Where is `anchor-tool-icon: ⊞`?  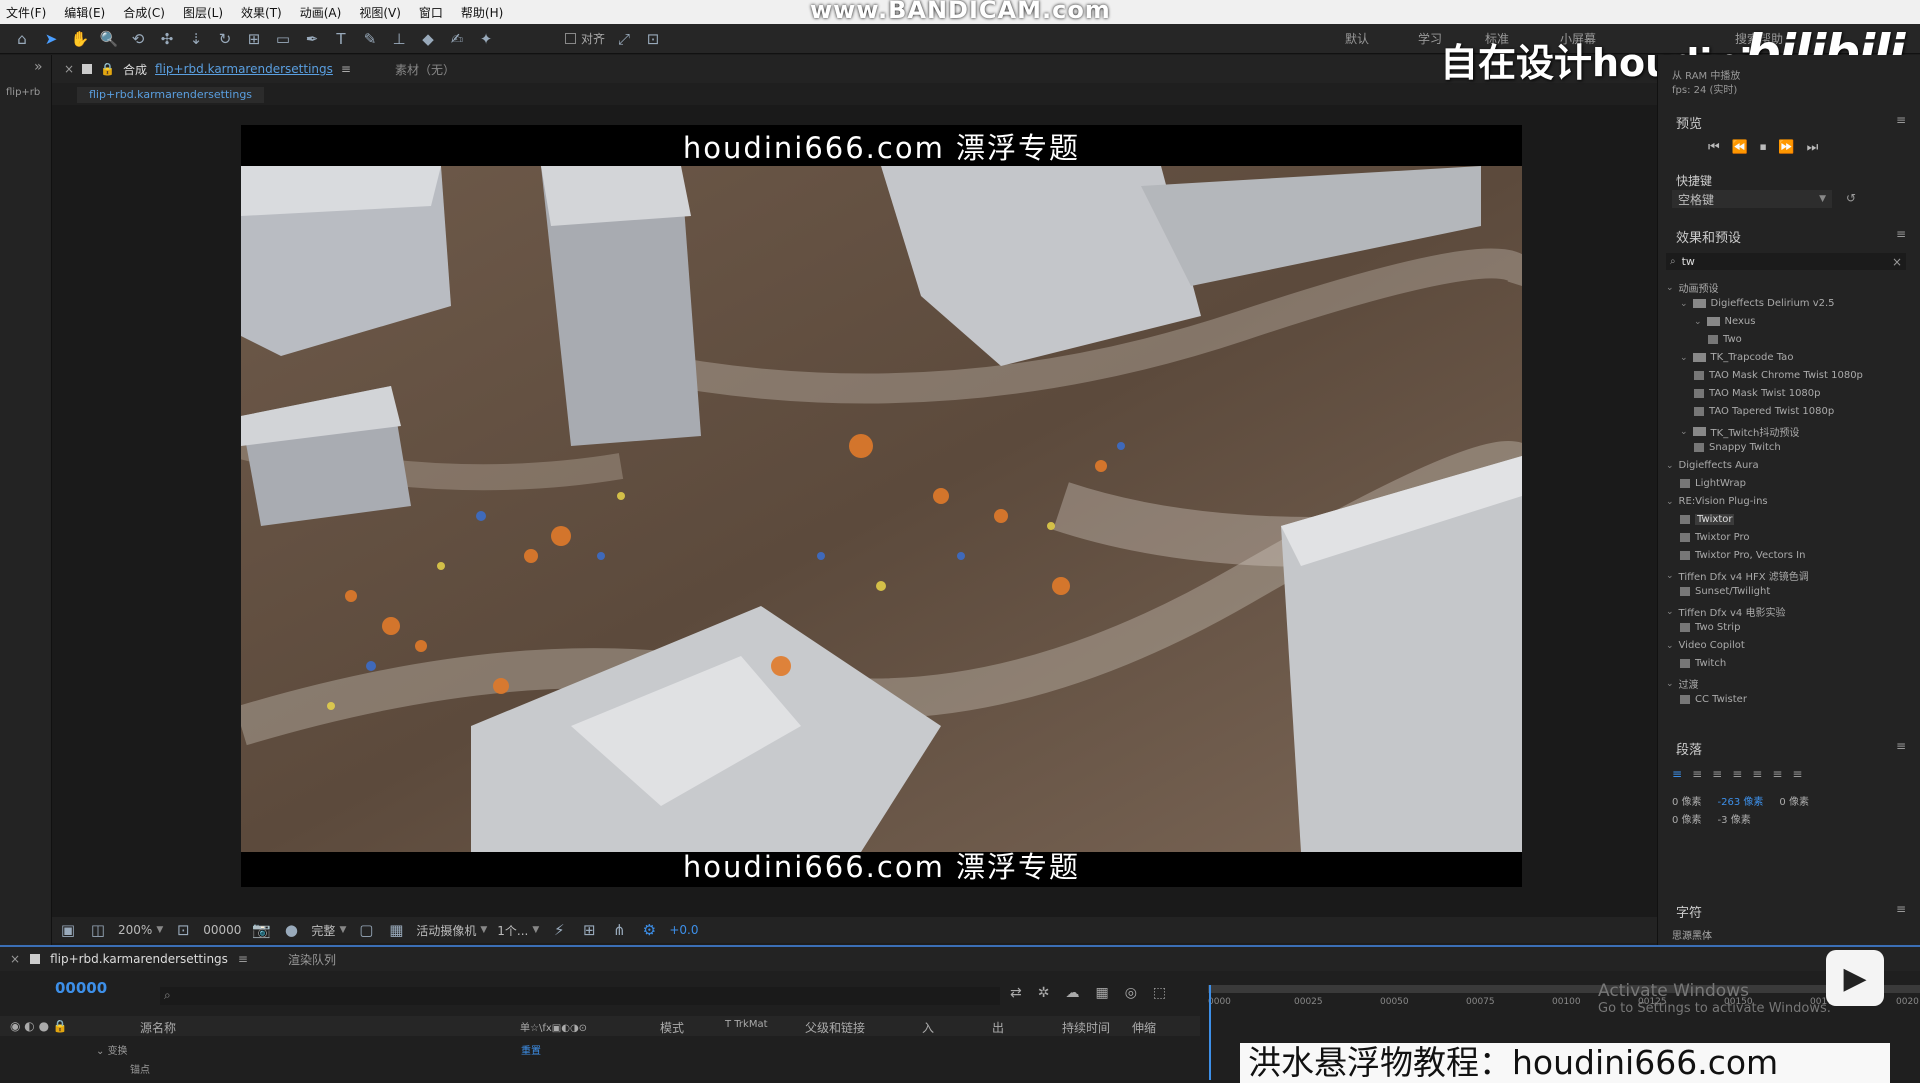
anchor-tool-icon: ⊞ is located at coordinates (254, 39).